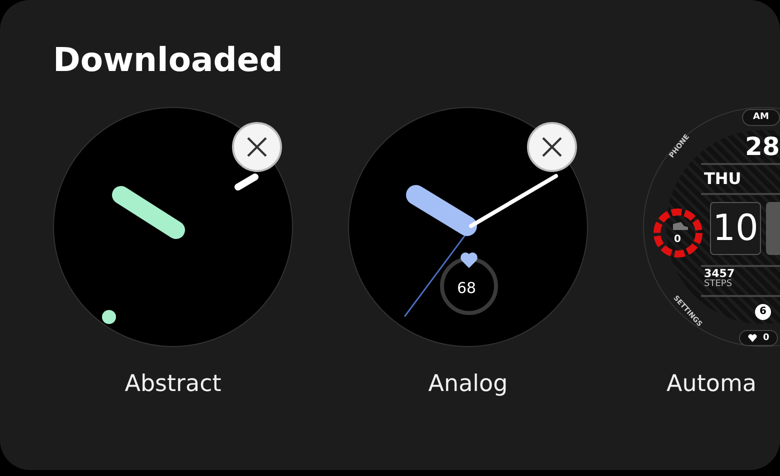 This screenshot has height=476, width=780. What do you see at coordinates (678, 233) in the screenshot?
I see `activity-ring` at bounding box center [678, 233].